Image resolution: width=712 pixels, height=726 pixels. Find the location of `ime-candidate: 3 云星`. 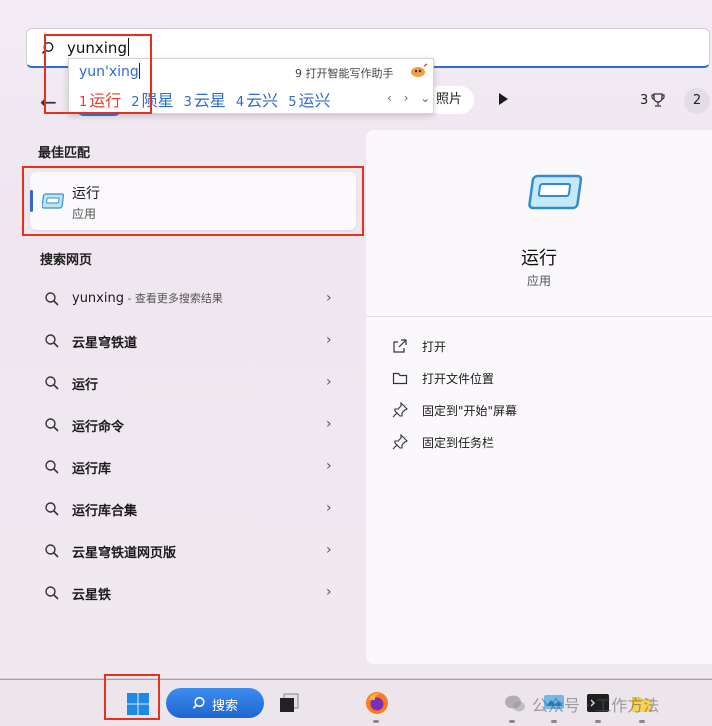

ime-candidate: 3 云星 is located at coordinates (205, 99).